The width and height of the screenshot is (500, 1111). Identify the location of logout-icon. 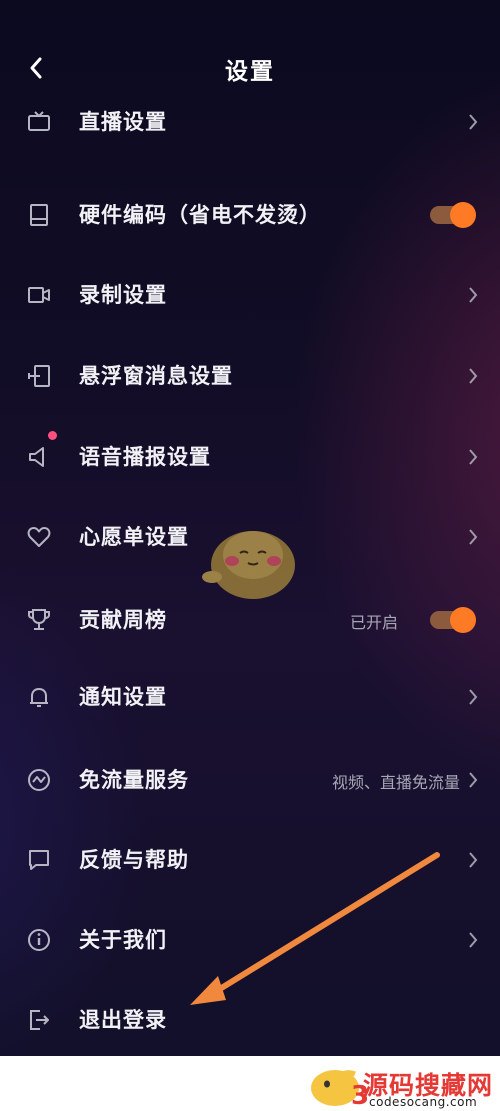
(39, 1020).